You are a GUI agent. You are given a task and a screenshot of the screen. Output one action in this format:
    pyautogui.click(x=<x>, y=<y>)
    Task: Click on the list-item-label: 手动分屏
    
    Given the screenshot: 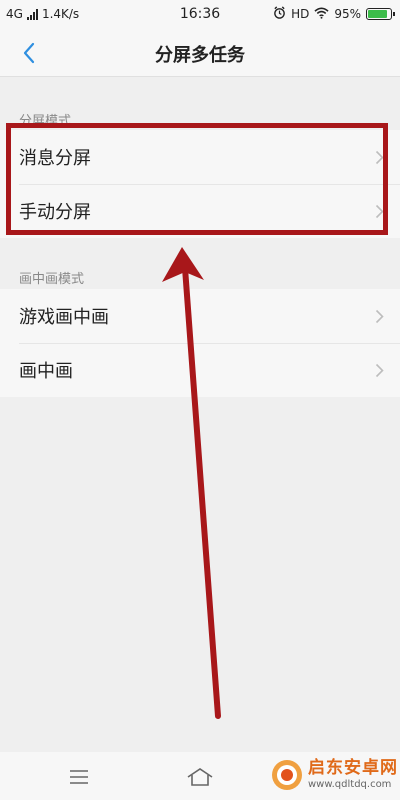 What is the action you would take?
    pyautogui.click(x=55, y=212)
    